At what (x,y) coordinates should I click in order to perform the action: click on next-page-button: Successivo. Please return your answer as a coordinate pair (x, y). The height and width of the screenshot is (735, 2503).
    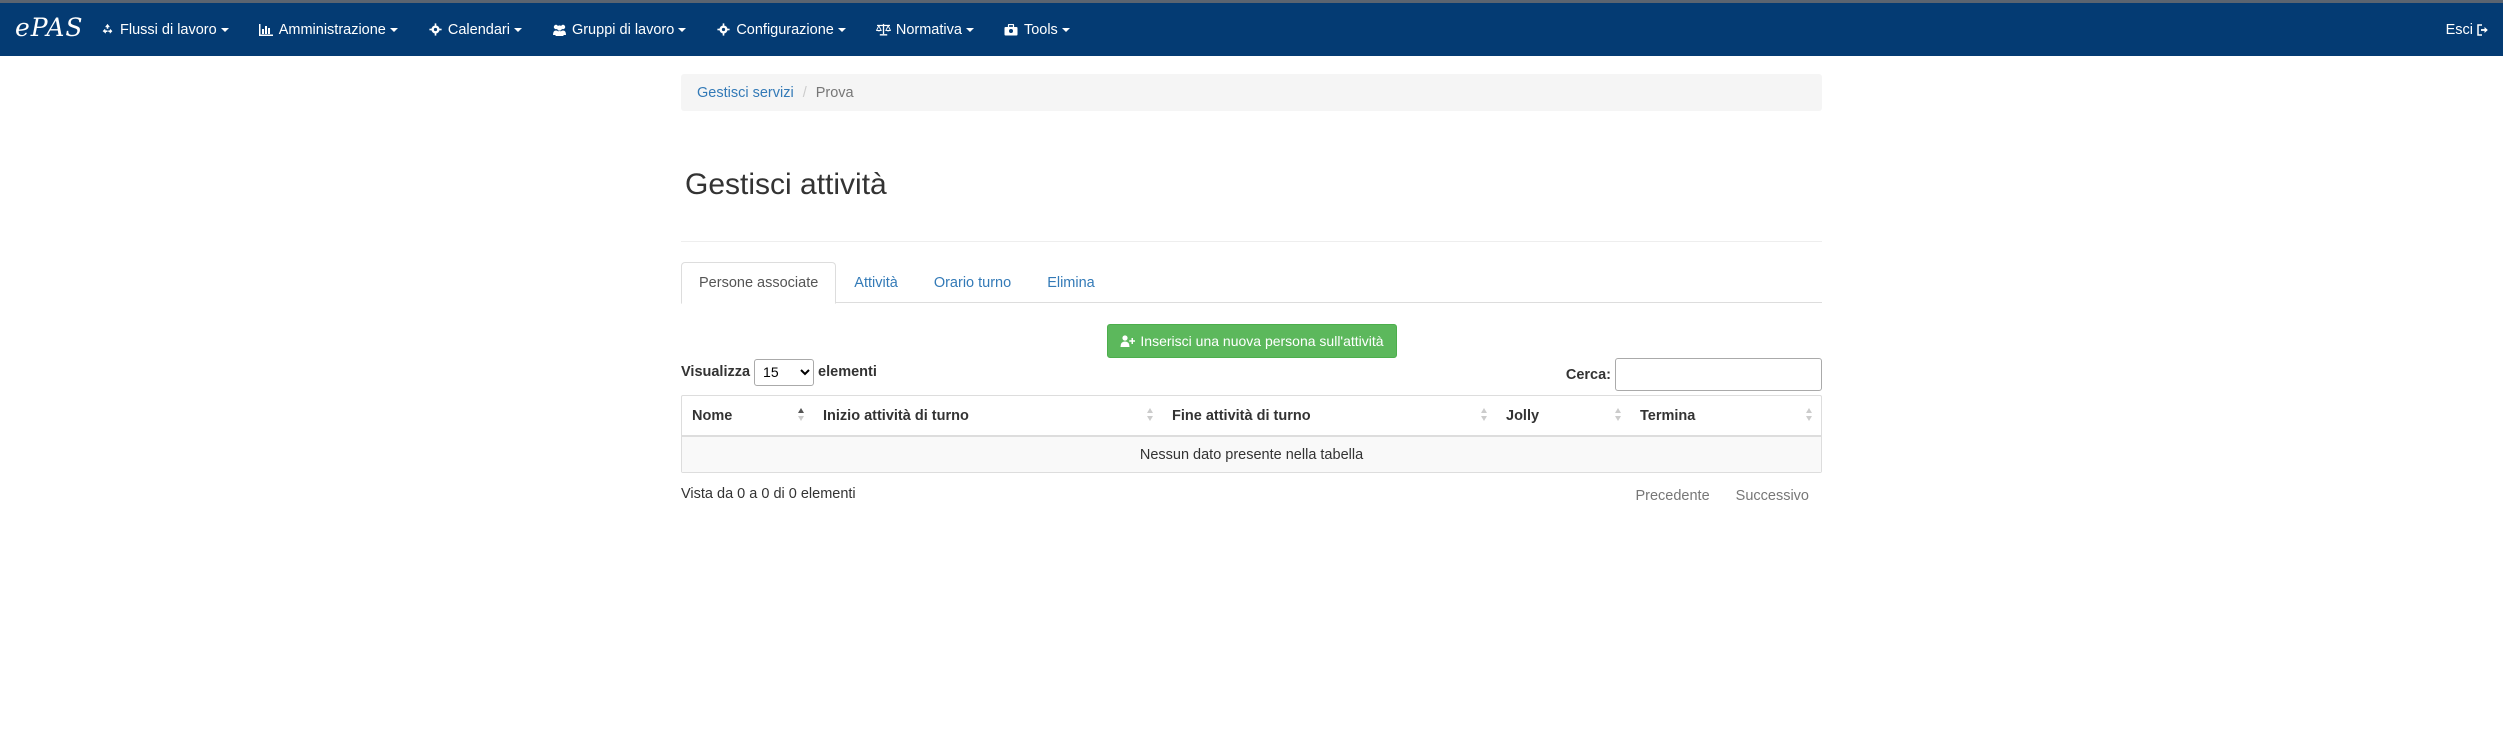
    Looking at the image, I should click on (1772, 496).